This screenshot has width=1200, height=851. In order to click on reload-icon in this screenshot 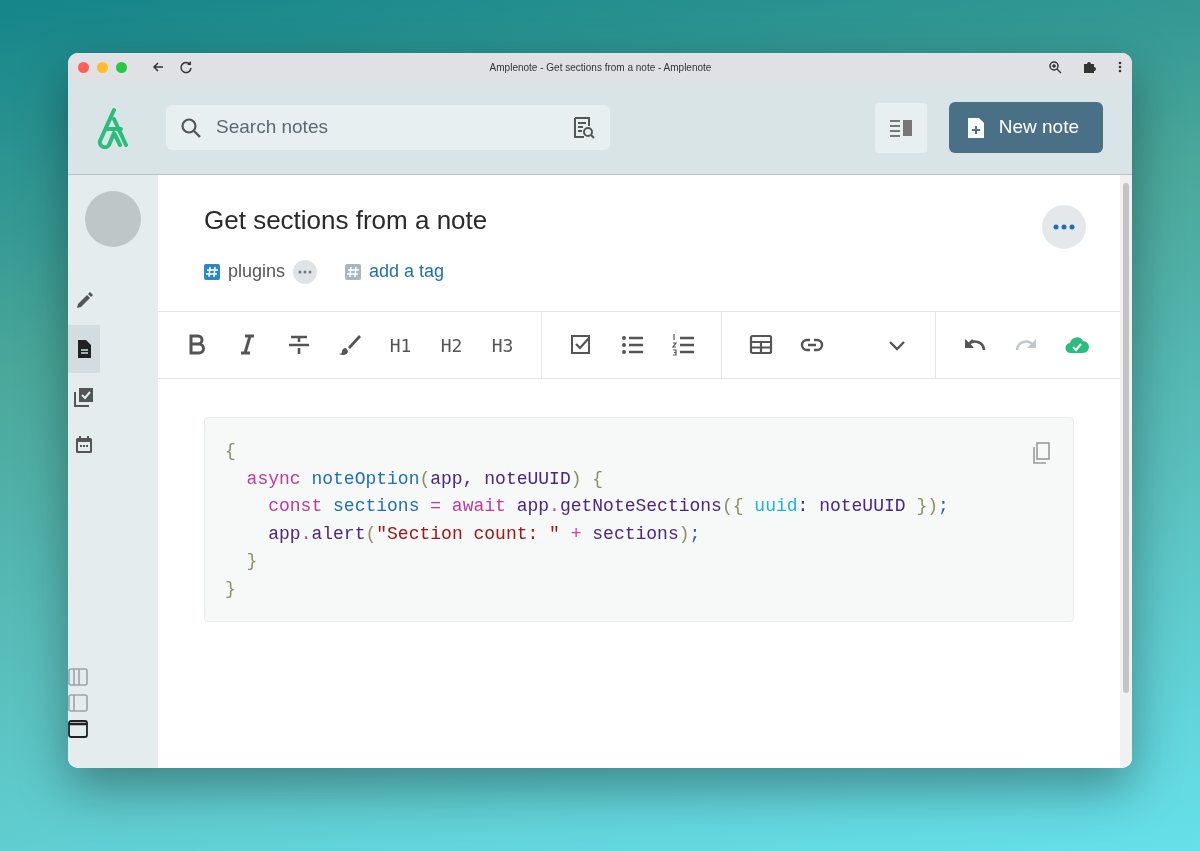, I will do `click(186, 67)`.